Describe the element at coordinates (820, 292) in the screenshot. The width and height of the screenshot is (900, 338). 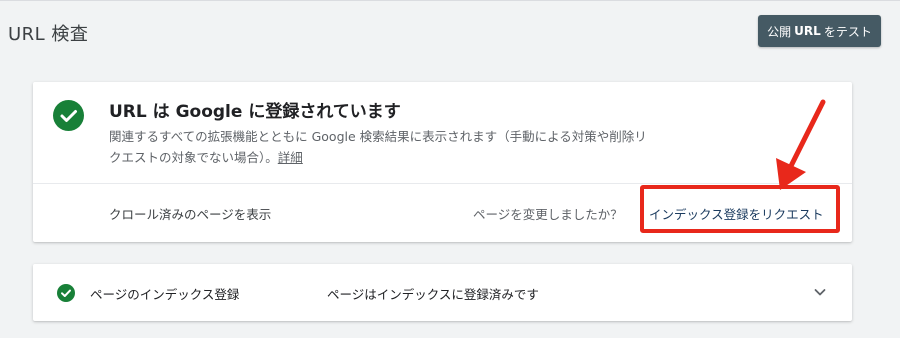
I see `chevron-down-icon` at that location.